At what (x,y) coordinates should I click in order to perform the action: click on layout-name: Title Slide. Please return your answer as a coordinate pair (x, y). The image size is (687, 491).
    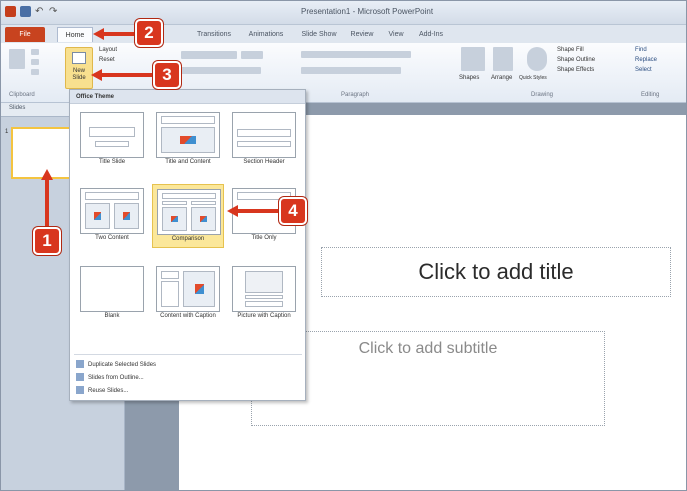
    Looking at the image, I should click on (112, 162).